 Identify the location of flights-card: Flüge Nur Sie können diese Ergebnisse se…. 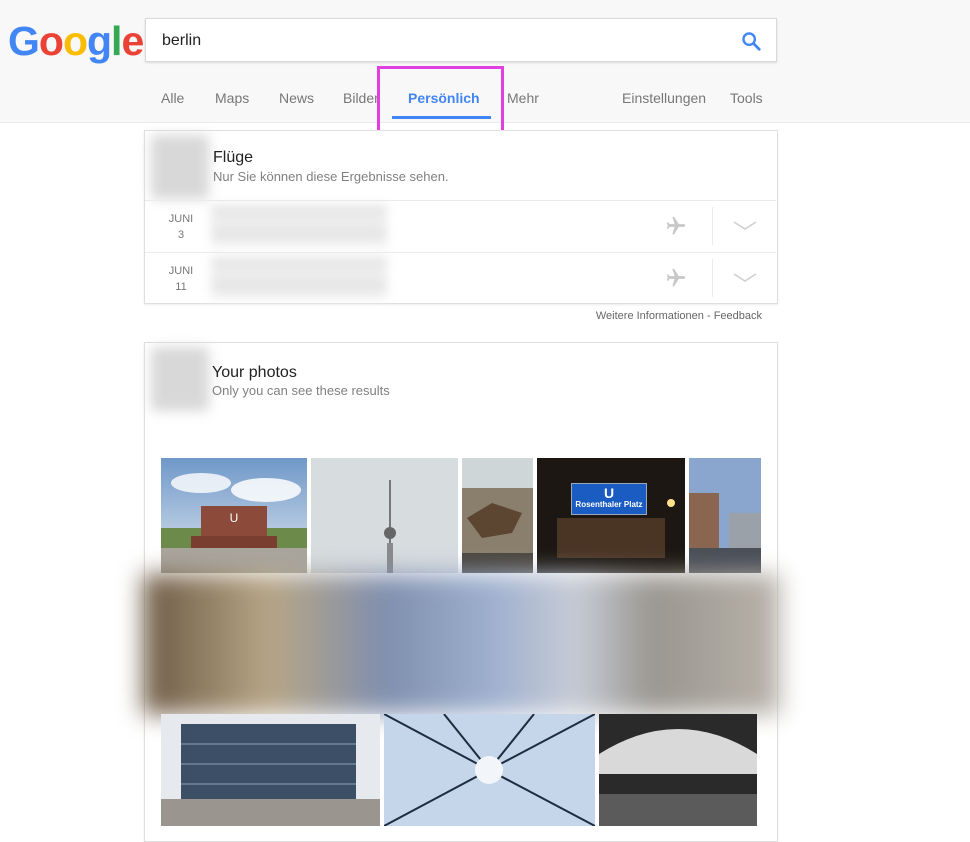
(461, 217).